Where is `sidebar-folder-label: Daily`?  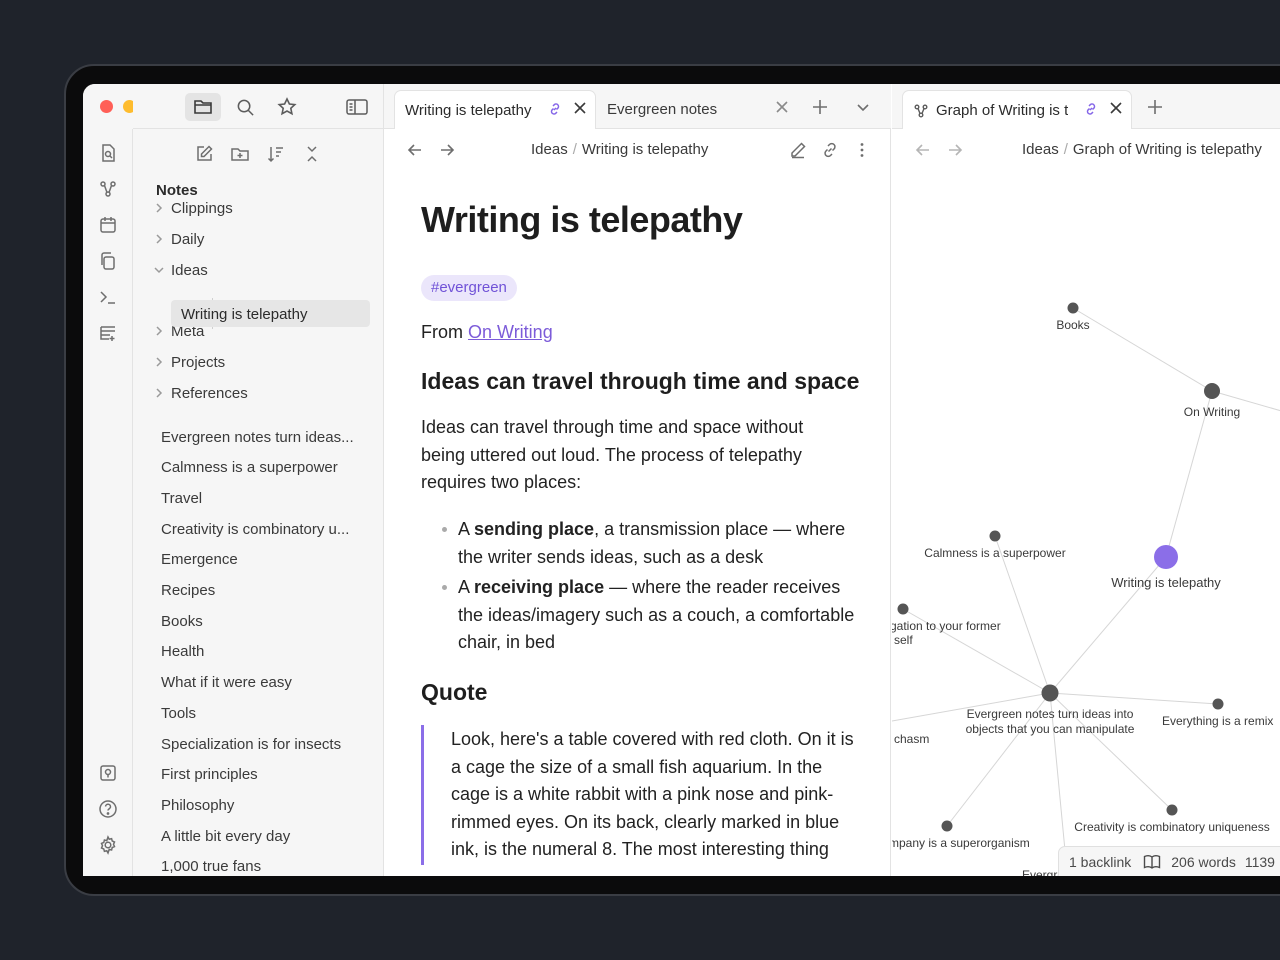 sidebar-folder-label: Daily is located at coordinates (188, 239).